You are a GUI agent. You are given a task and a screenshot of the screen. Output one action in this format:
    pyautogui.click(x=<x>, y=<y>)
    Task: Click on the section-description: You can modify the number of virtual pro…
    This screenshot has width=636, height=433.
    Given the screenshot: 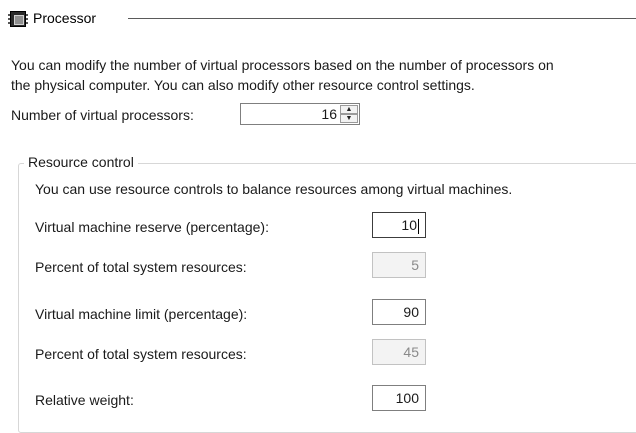 What is the action you would take?
    pyautogui.click(x=323, y=75)
    